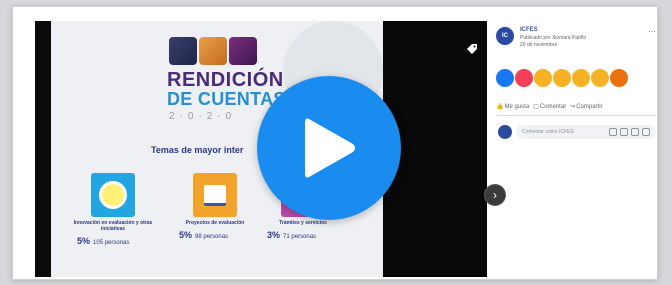  I want to click on topic-percent: 3%, so click(274, 235).